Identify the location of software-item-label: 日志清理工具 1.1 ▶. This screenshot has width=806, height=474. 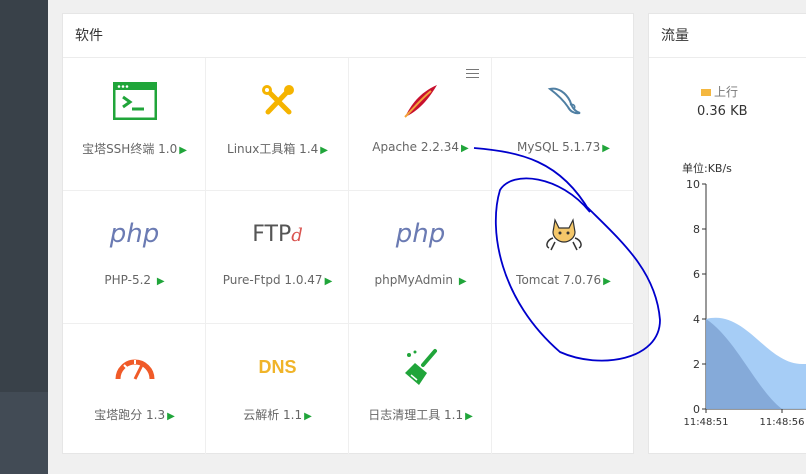
(420, 415).